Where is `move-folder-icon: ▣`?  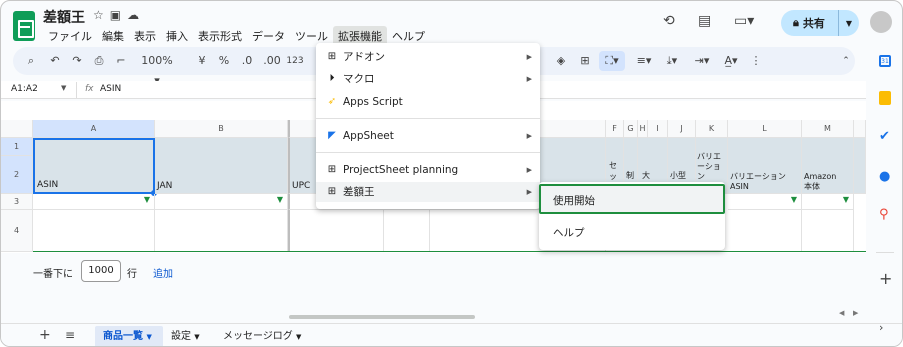 move-folder-icon: ▣ is located at coordinates (118, 15).